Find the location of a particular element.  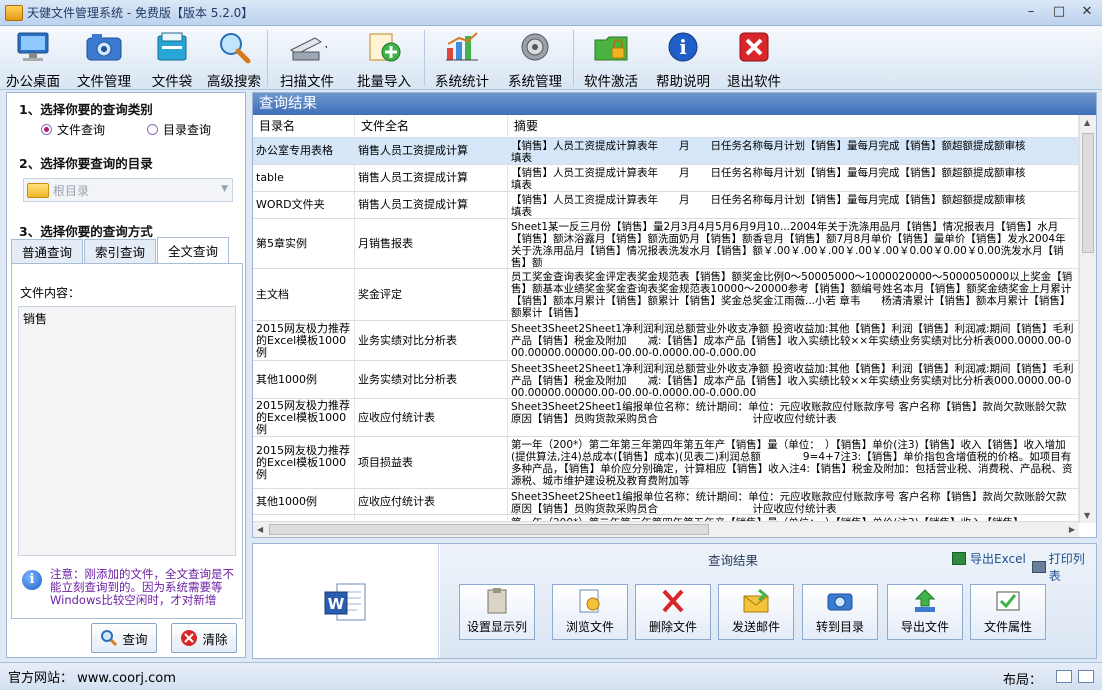

chevron-down-icon: ▼ is located at coordinates (224, 189).